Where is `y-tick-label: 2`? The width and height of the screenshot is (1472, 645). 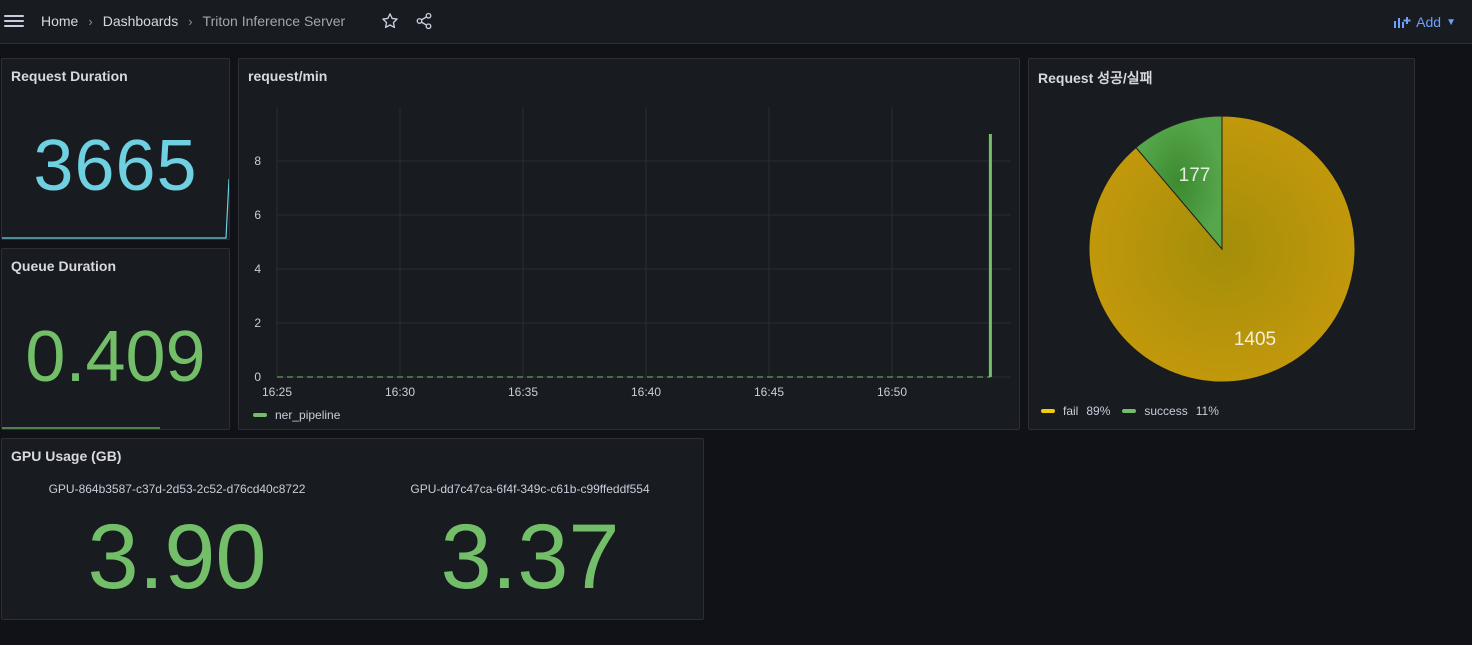
y-tick-label: 2 is located at coordinates (257, 323).